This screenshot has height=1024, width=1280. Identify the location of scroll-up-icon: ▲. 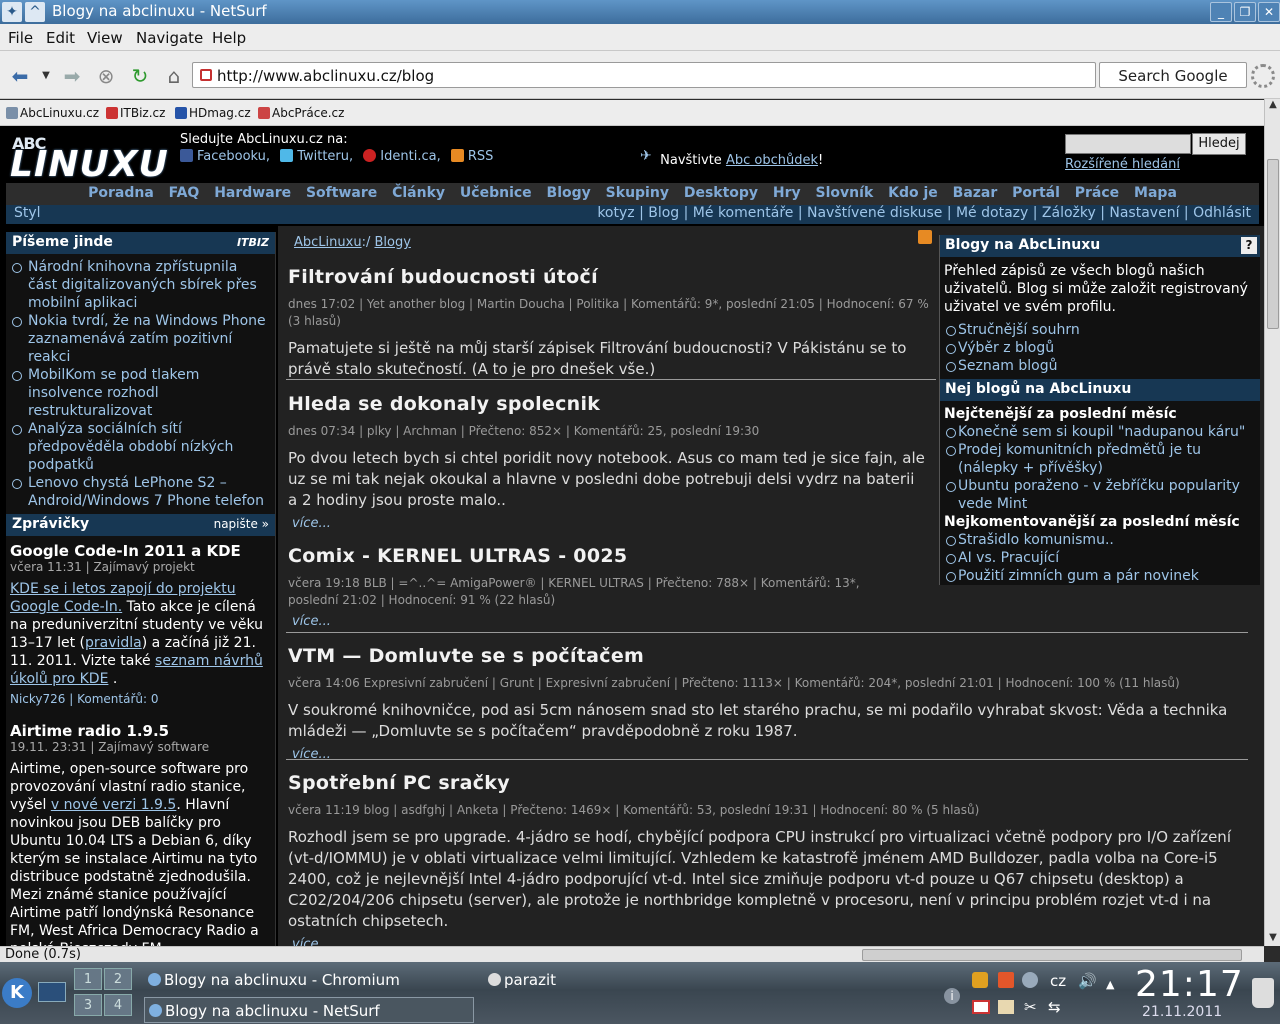
(1272, 106).